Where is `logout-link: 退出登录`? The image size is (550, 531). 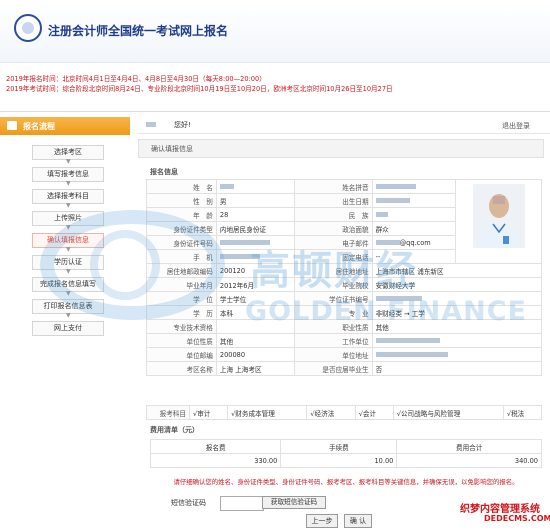
logout-link: 退出登录 is located at coordinates (516, 126).